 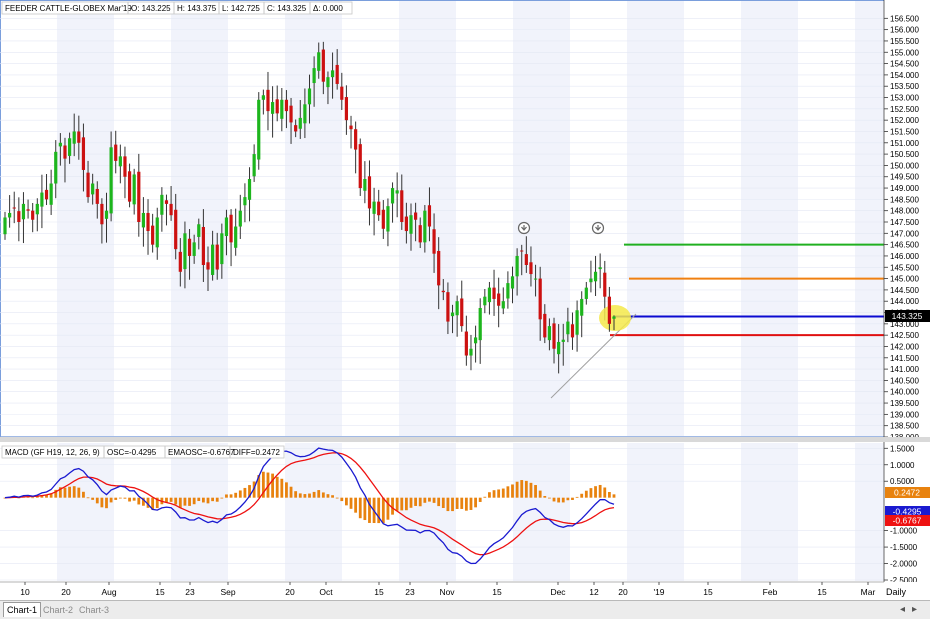 What do you see at coordinates (94, 610) in the screenshot?
I see `tab-chart-3: Chart-3` at bounding box center [94, 610].